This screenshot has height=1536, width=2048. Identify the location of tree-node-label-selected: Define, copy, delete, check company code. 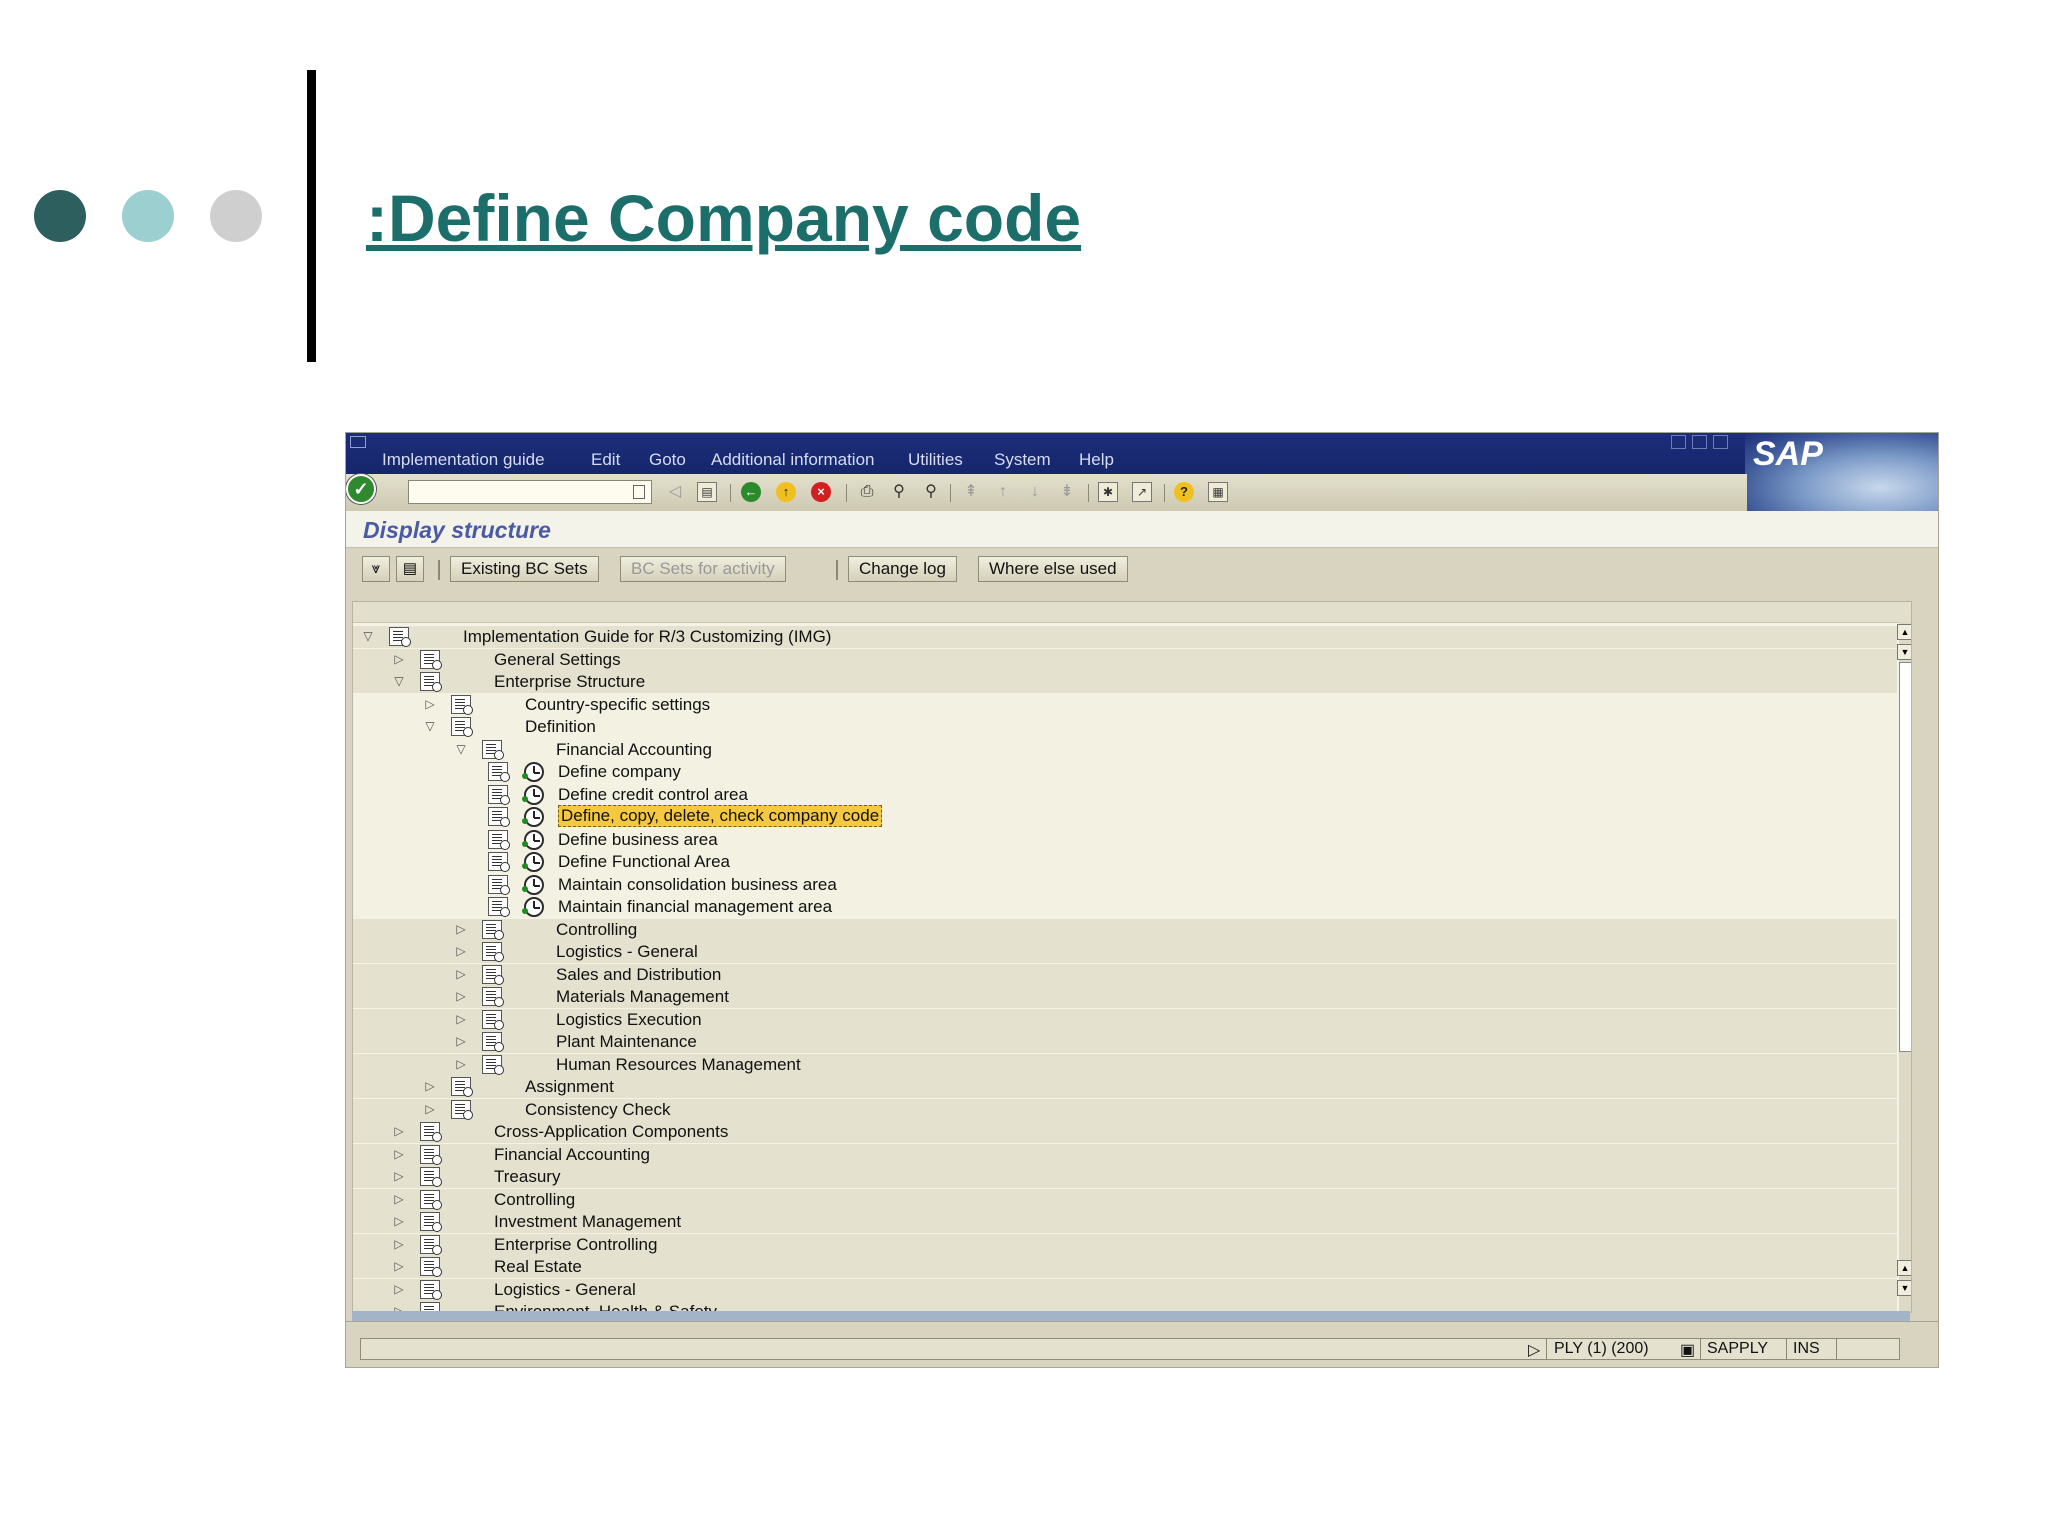
(720, 816).